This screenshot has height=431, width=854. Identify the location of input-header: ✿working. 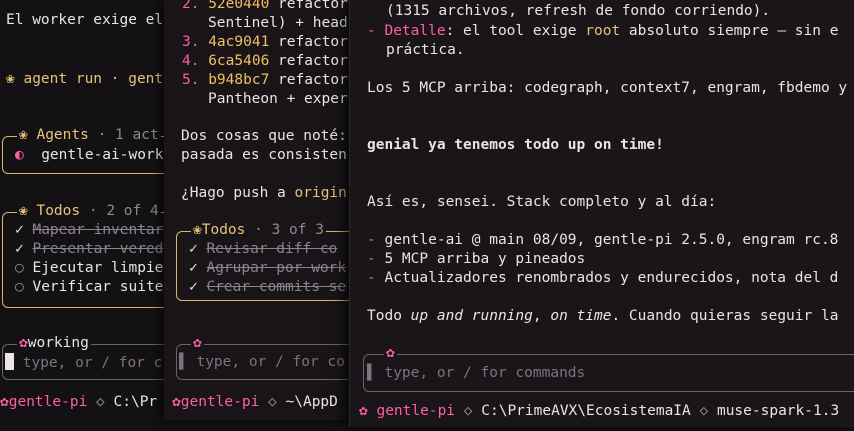
(54, 343).